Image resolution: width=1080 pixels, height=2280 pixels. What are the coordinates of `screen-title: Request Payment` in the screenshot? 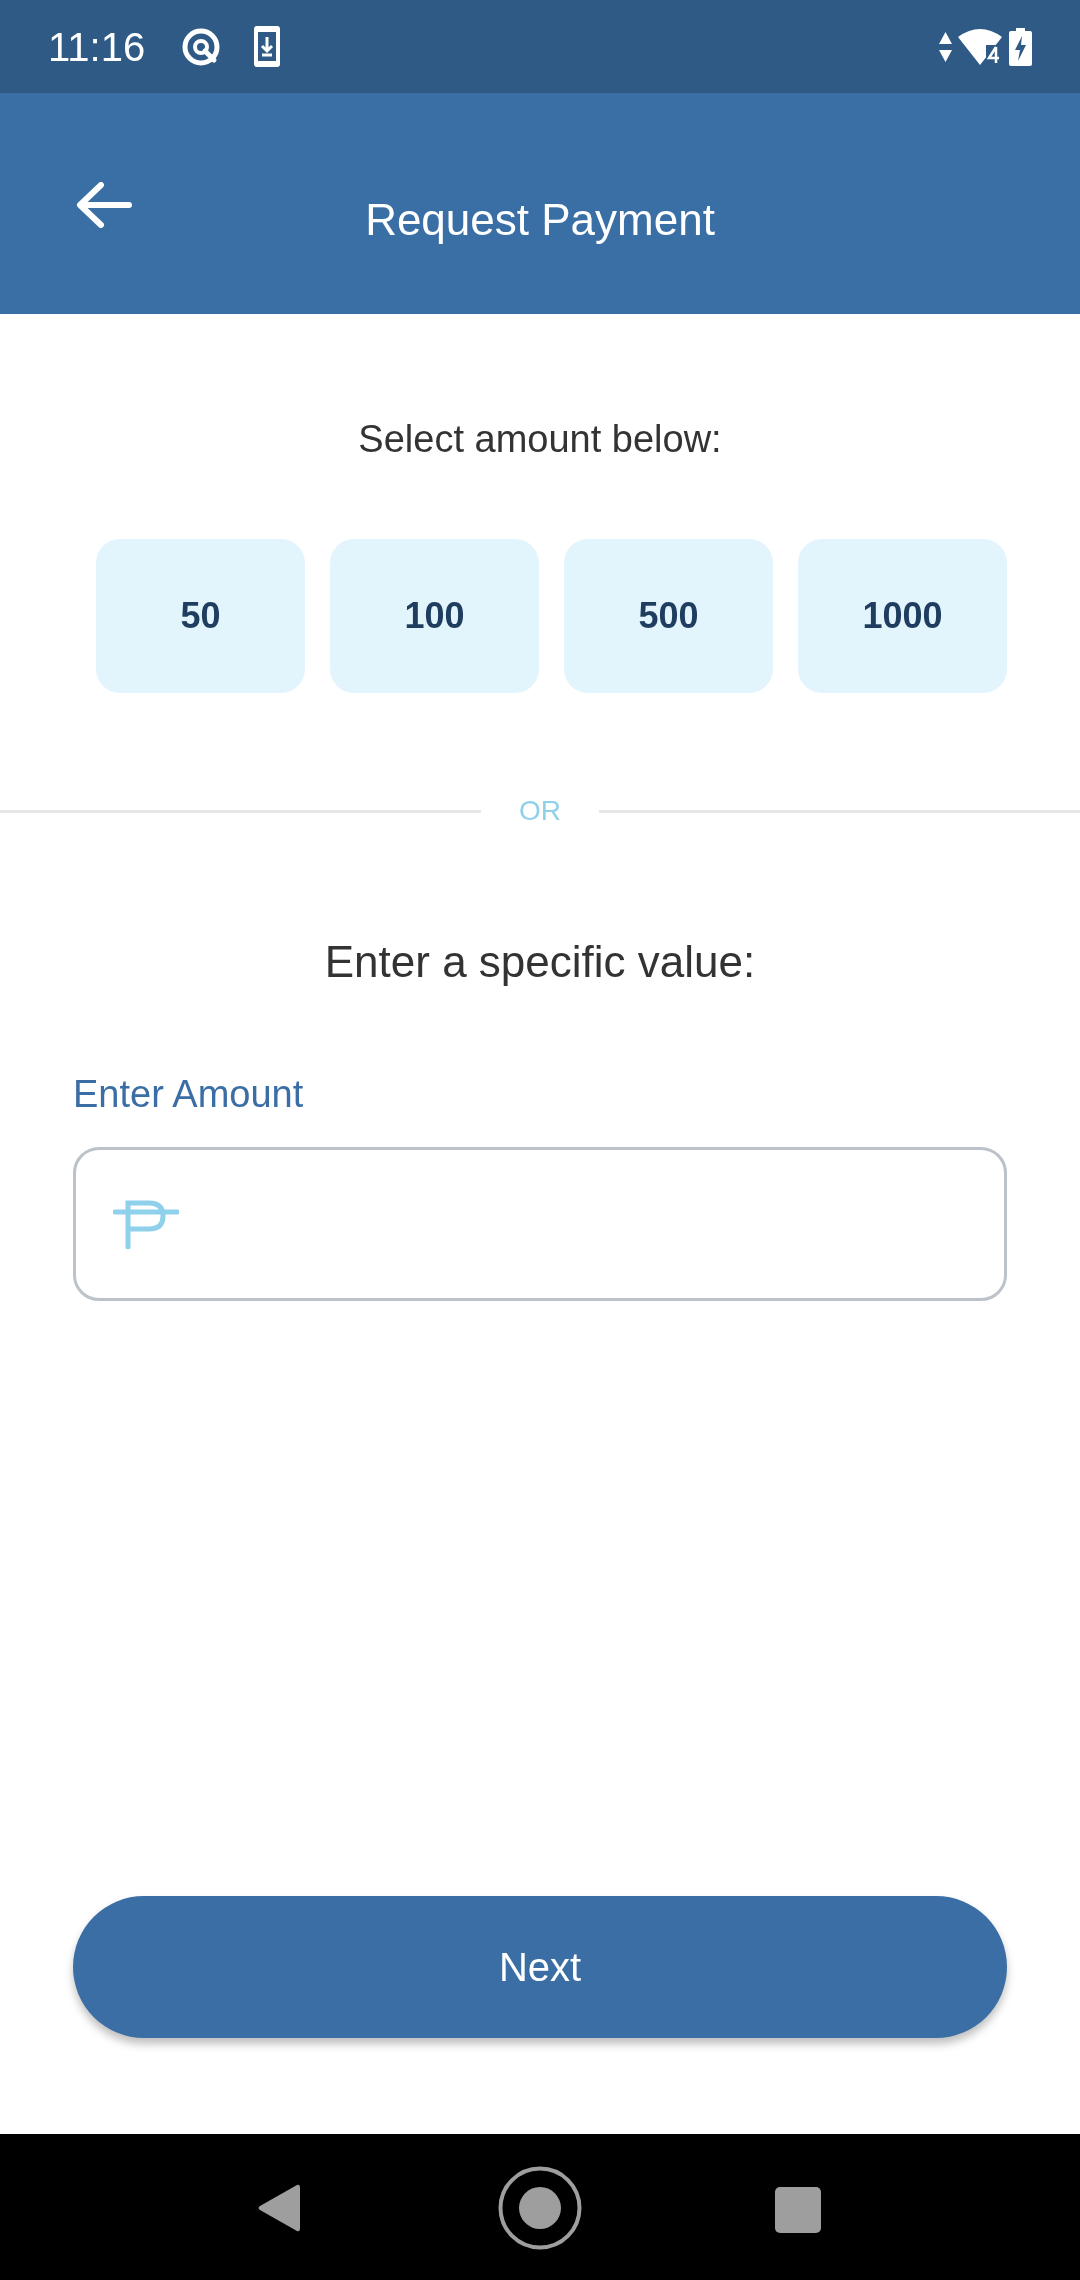 It's located at (540, 219).